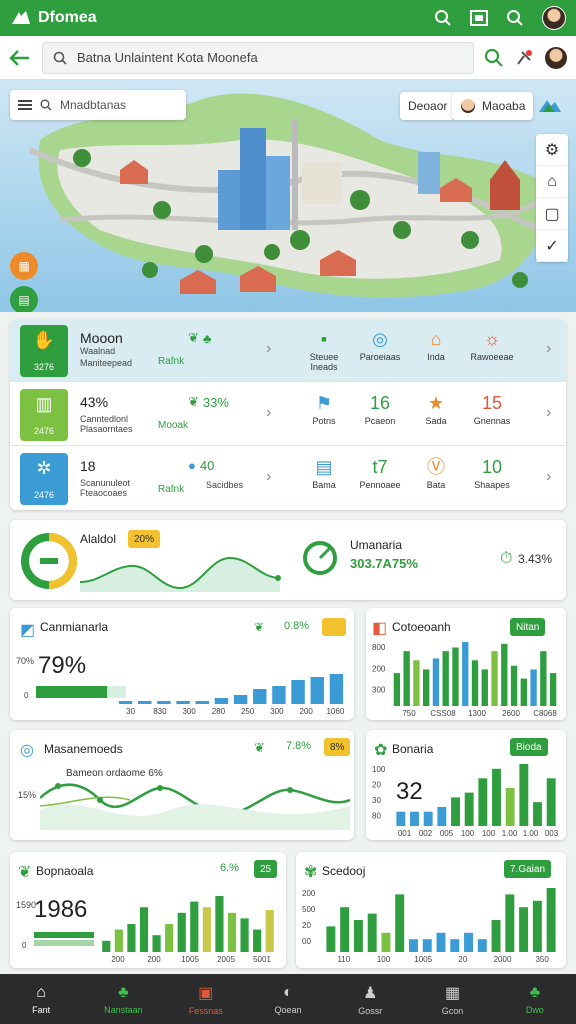 This screenshot has height=1024, width=576. I want to click on category-stat: ● 40, so click(201, 465).